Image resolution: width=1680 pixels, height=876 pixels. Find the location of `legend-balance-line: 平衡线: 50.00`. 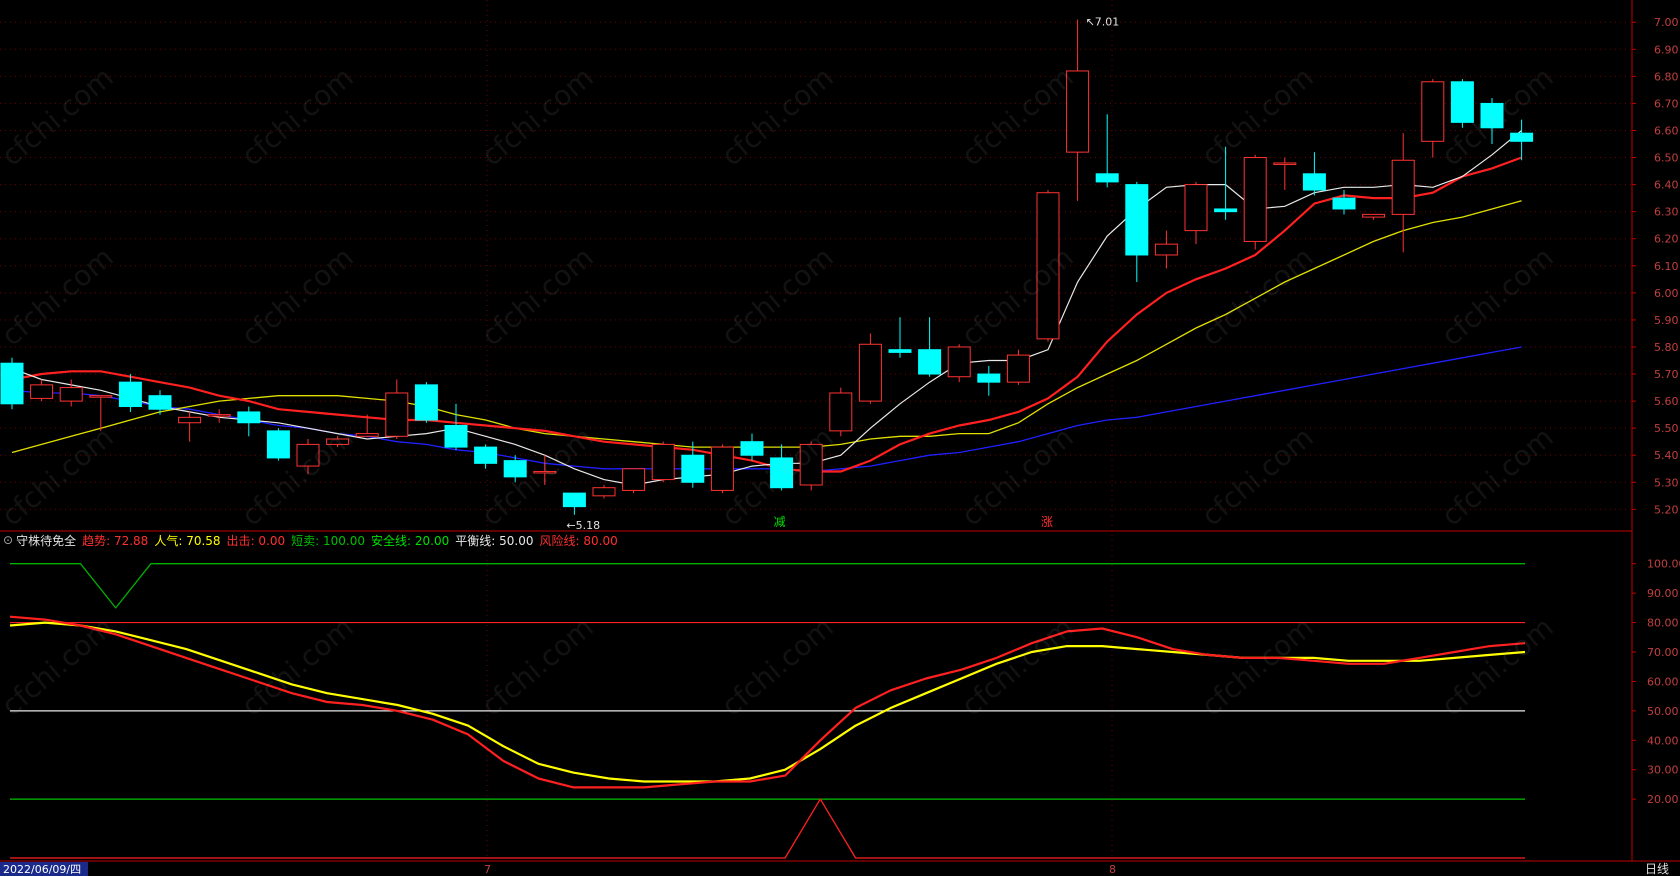

legend-balance-line: 平衡线: 50.00 is located at coordinates (494, 540).